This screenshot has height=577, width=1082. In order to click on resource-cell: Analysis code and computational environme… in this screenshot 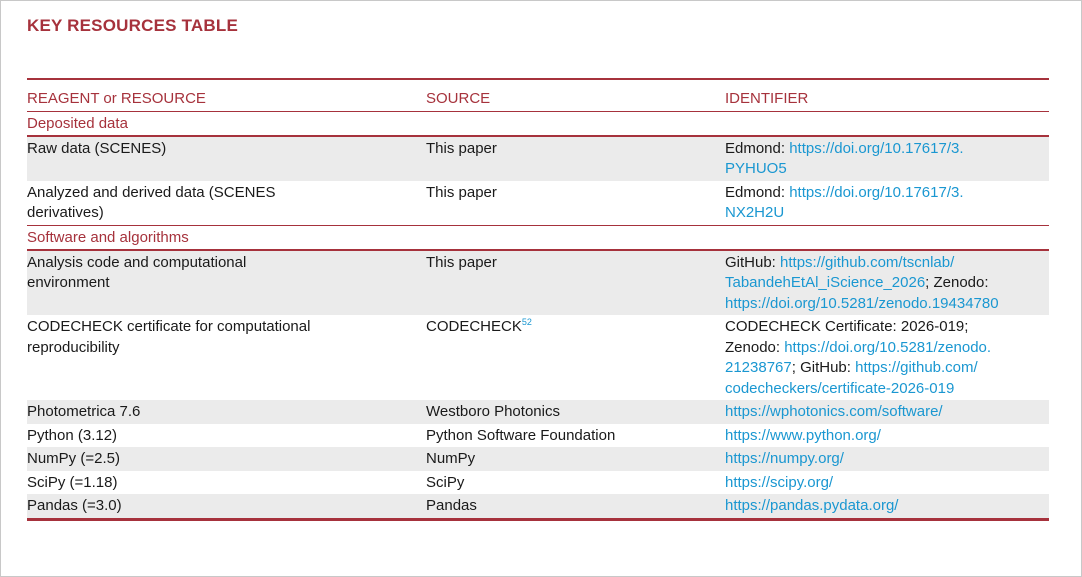, I will do `click(226, 282)`.